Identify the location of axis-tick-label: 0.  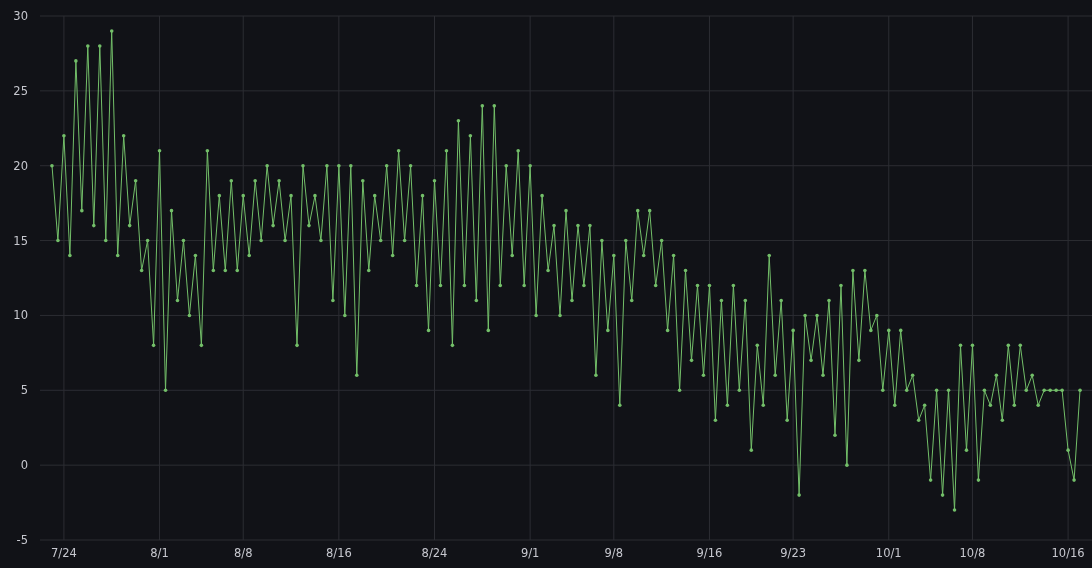
(24, 465).